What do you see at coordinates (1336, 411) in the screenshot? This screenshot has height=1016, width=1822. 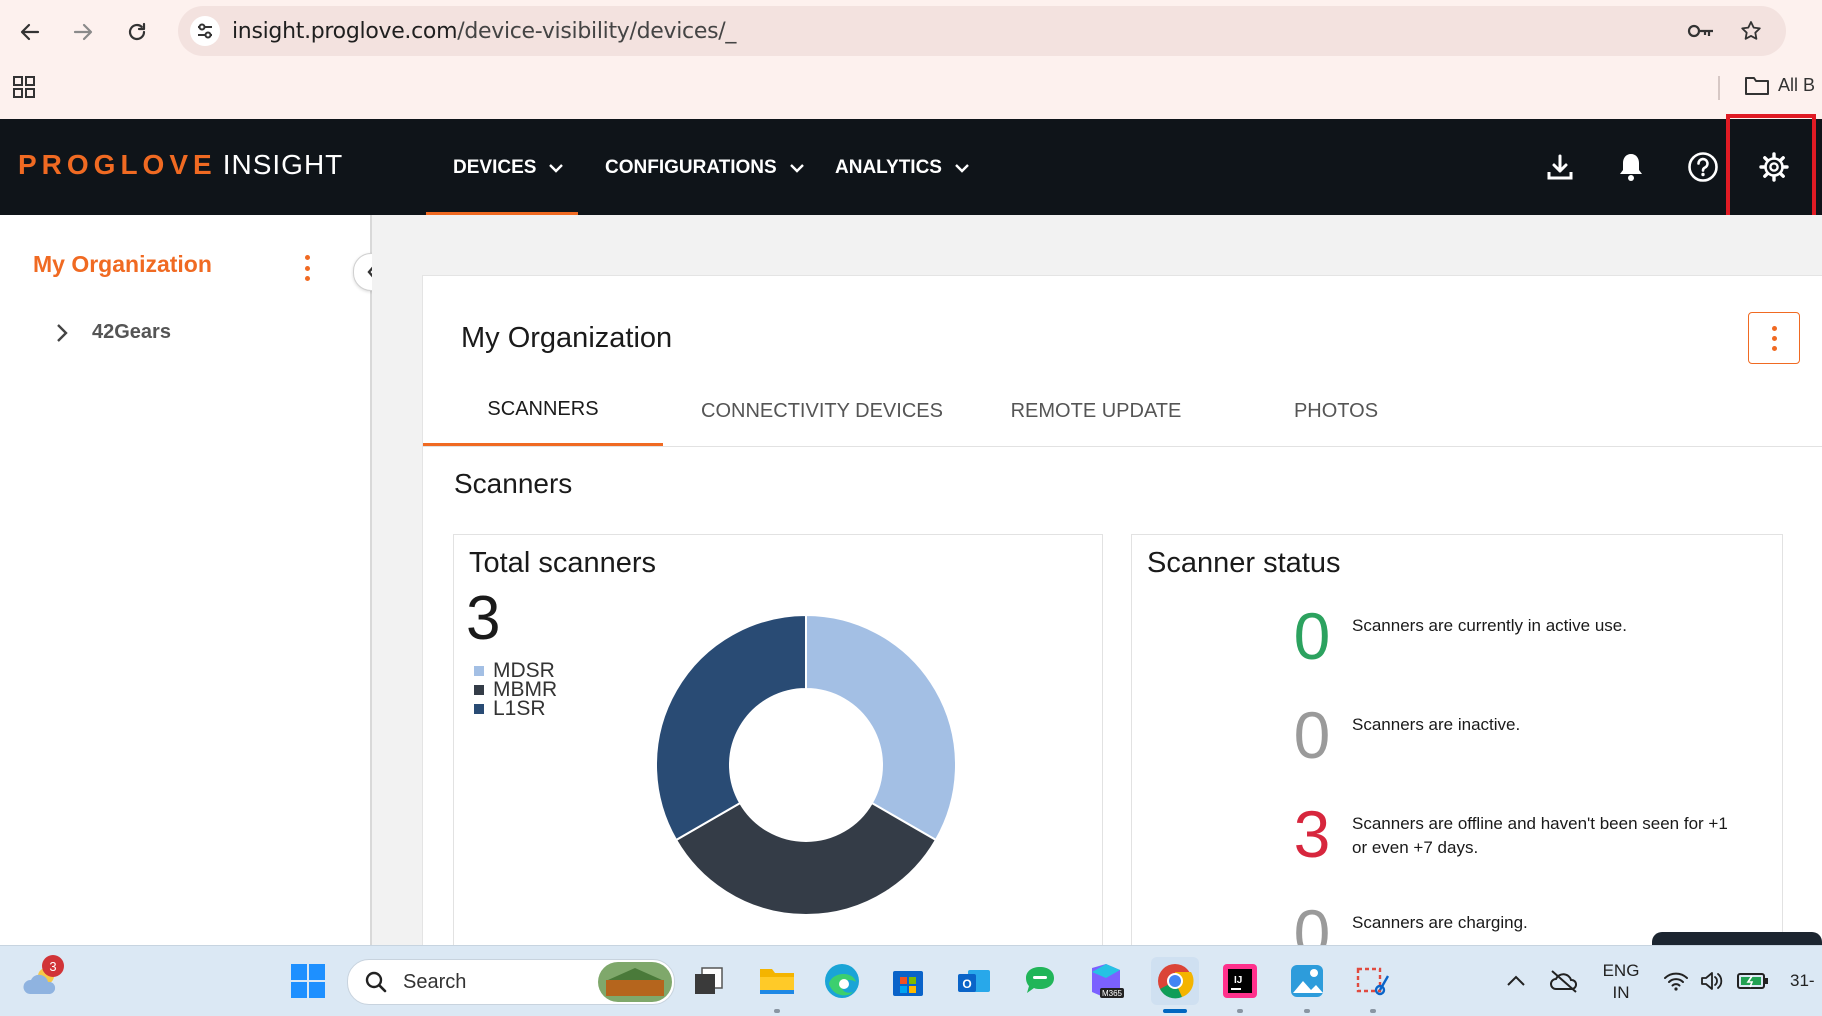 I see `tab-photos: PHOTOS` at bounding box center [1336, 411].